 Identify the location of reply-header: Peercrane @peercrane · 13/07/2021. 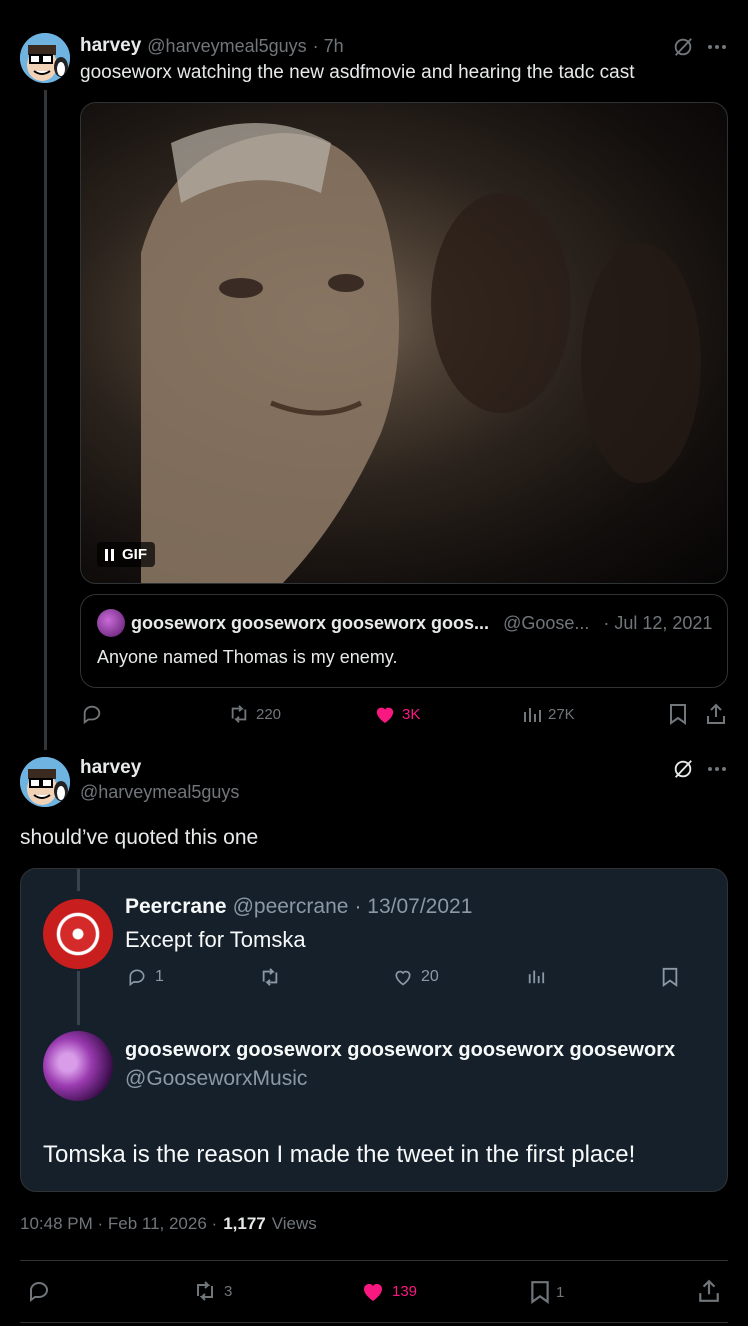
(298, 907).